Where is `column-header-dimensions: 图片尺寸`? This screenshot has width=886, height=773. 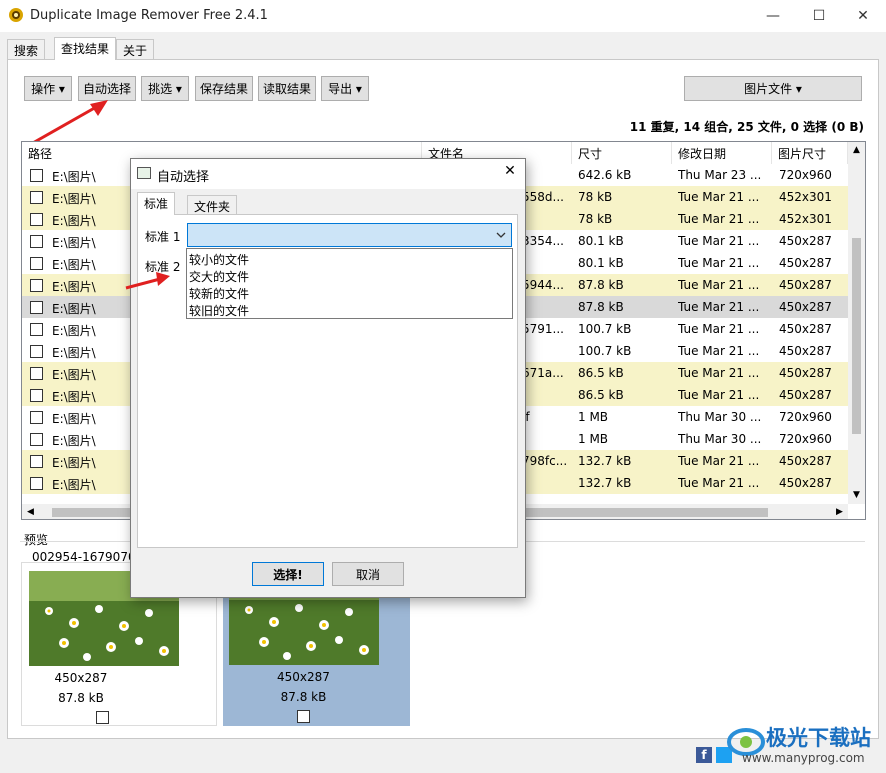
column-header-dimensions: 图片尺寸 is located at coordinates (810, 153).